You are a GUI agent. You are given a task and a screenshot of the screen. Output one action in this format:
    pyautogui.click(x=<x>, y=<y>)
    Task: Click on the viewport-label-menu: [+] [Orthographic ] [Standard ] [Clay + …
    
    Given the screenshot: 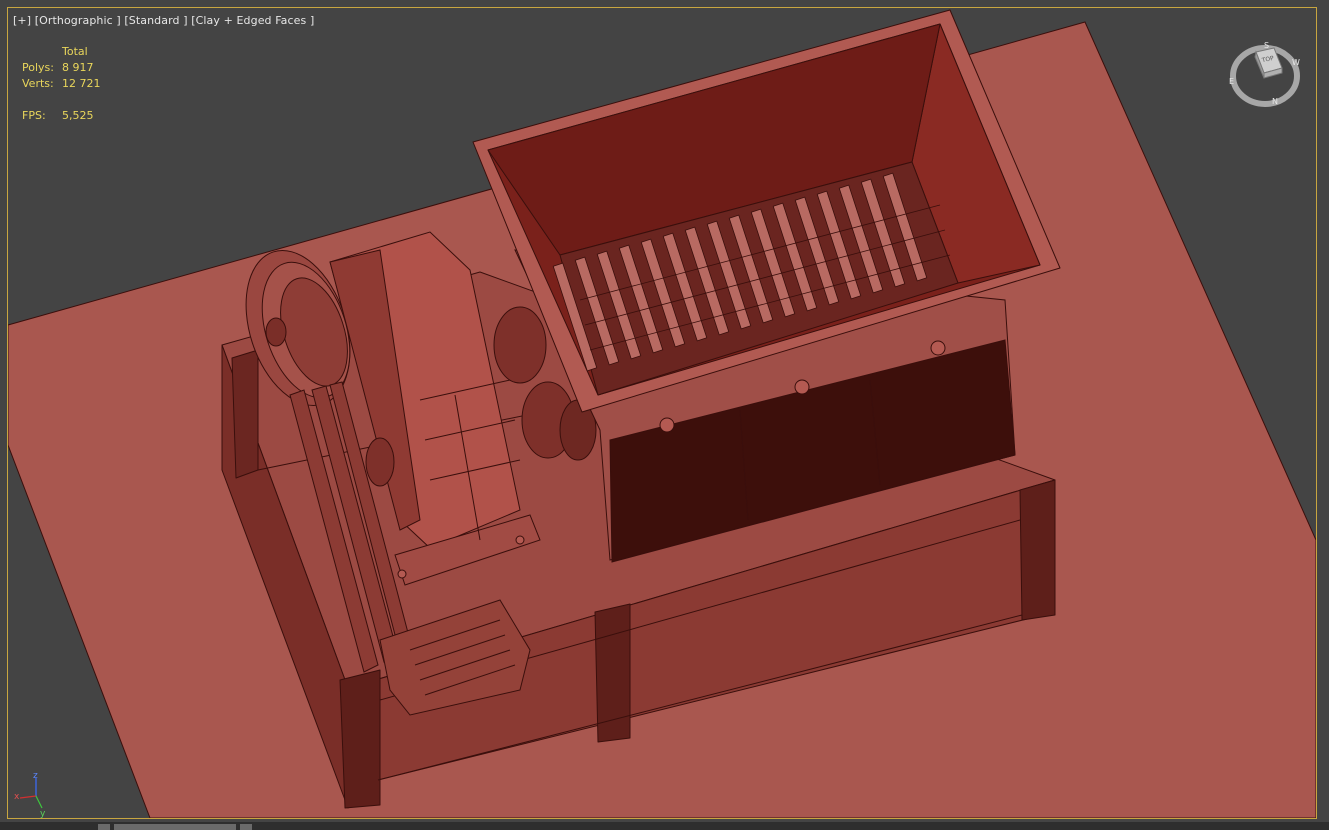 What is the action you would take?
    pyautogui.click(x=163, y=20)
    